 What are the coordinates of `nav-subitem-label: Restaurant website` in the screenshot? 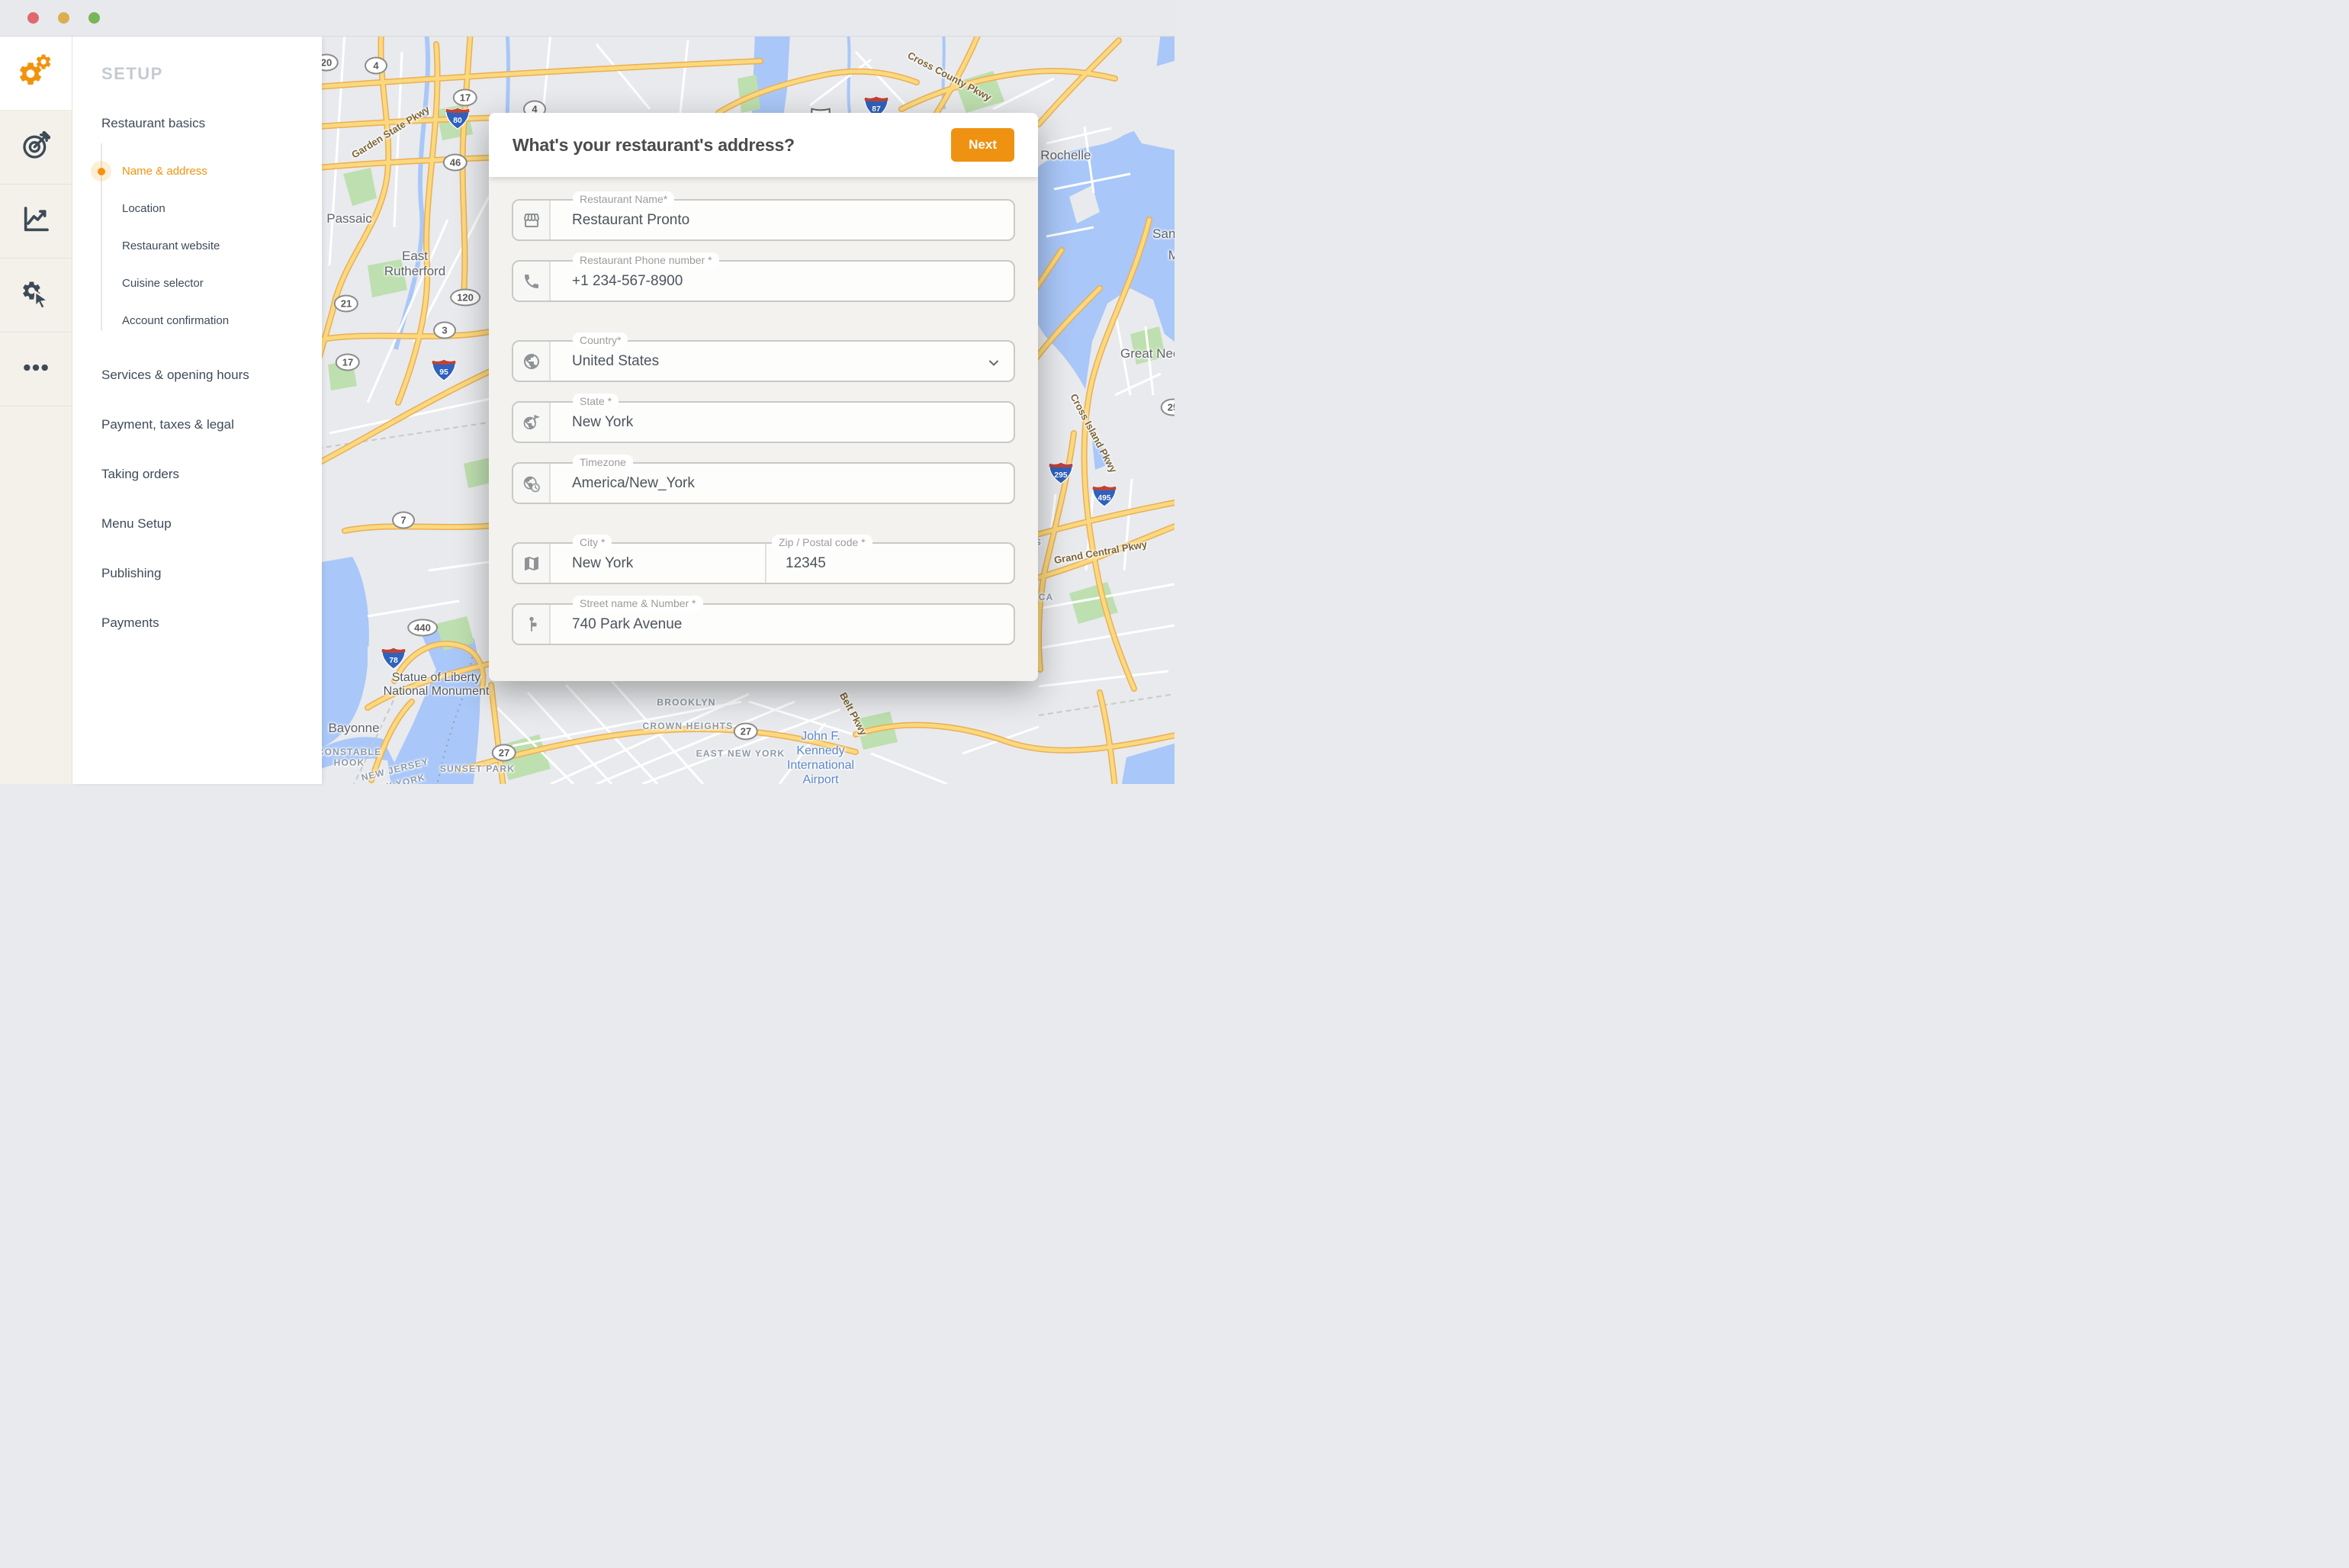 It's located at (171, 245).